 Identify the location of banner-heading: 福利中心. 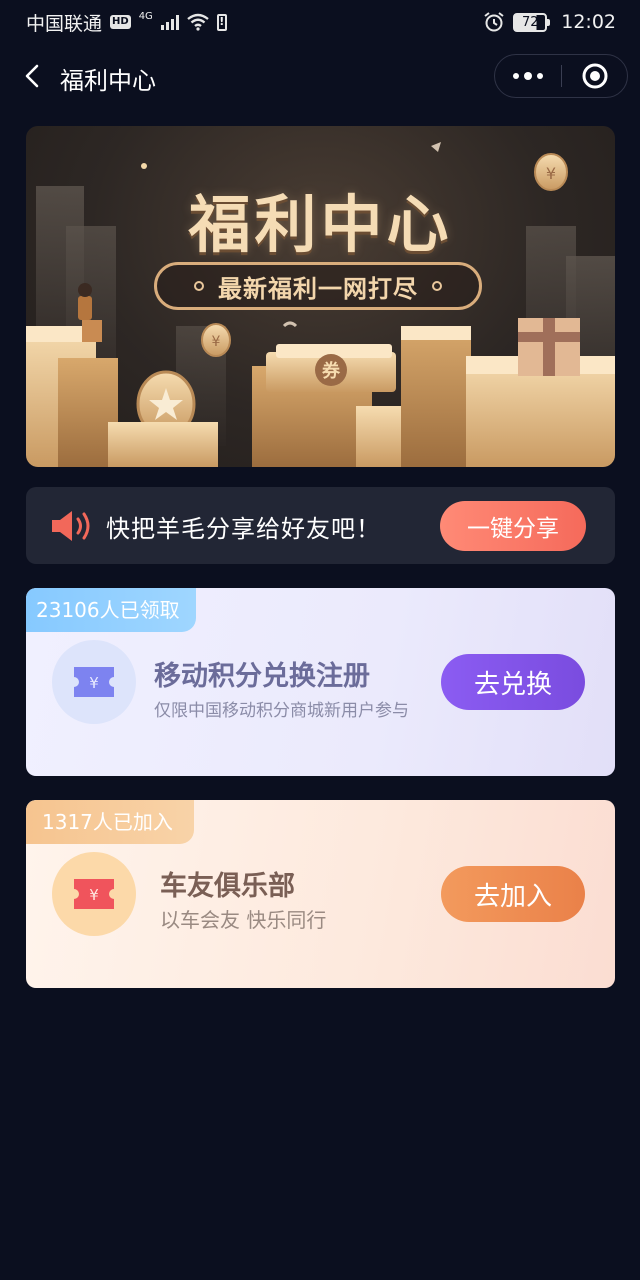
(320, 224).